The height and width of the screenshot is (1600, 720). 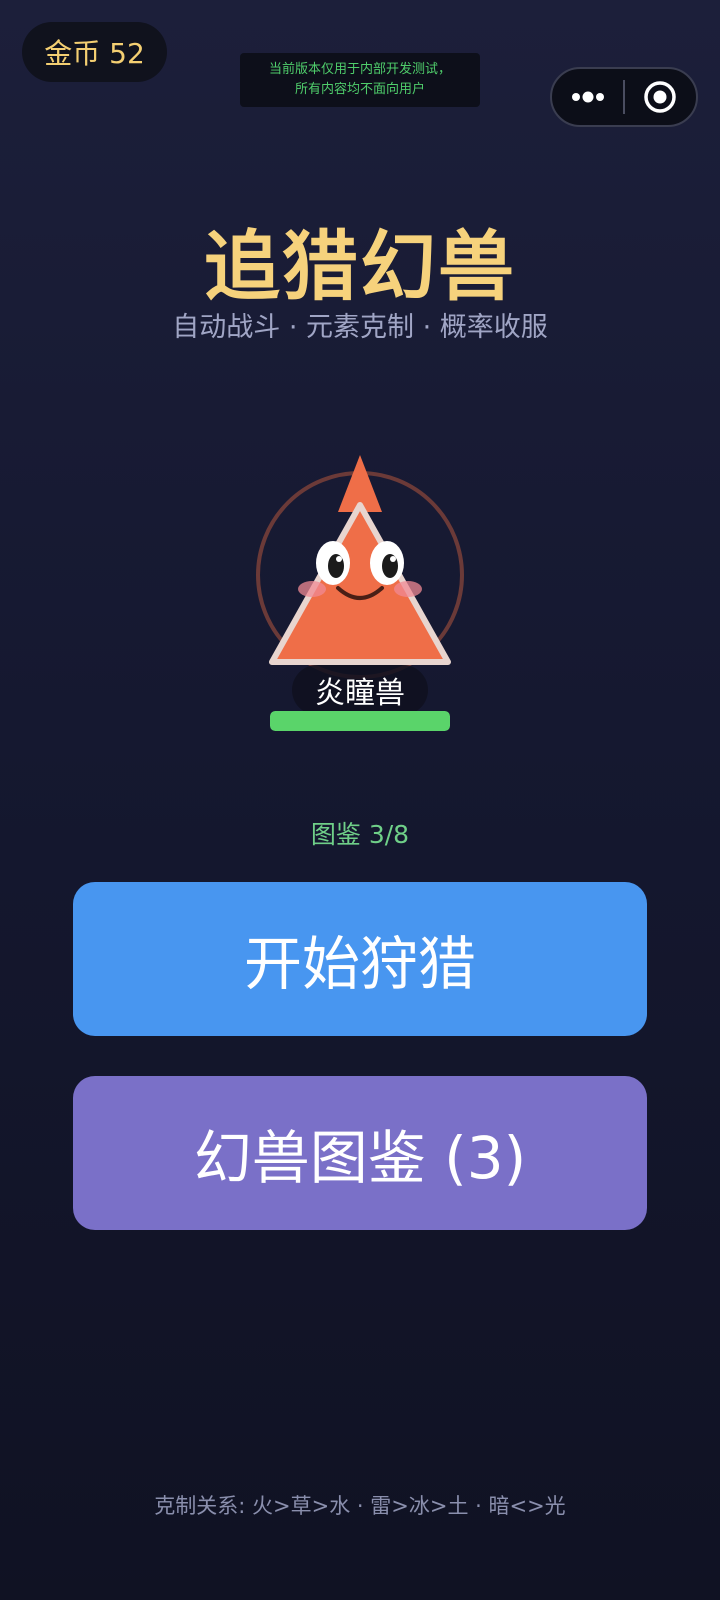 I want to click on monster-body, so click(x=360, y=583).